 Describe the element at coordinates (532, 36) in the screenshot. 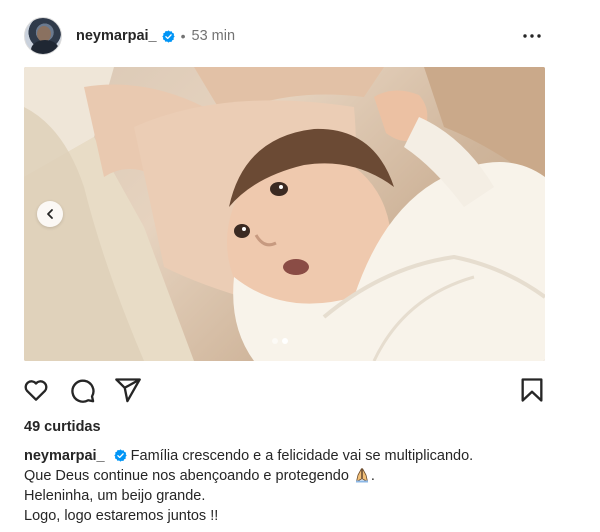

I see `more-options-icon` at that location.